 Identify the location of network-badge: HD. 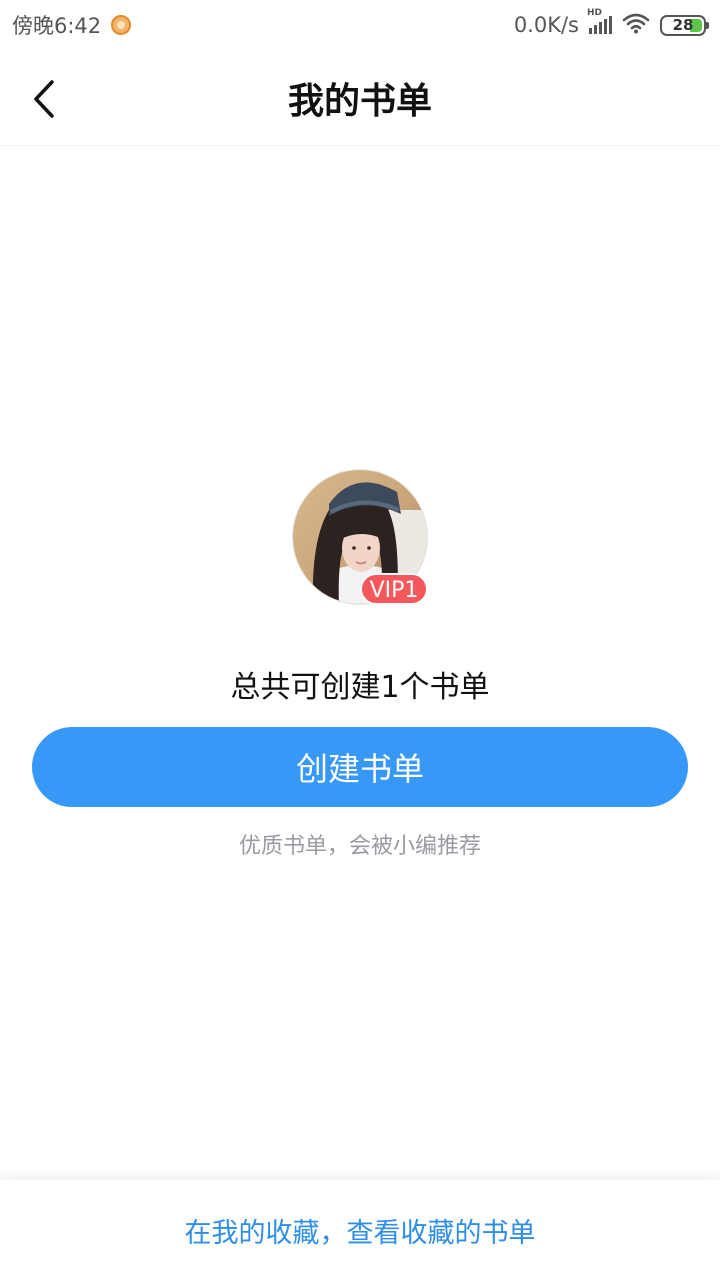
(595, 13).